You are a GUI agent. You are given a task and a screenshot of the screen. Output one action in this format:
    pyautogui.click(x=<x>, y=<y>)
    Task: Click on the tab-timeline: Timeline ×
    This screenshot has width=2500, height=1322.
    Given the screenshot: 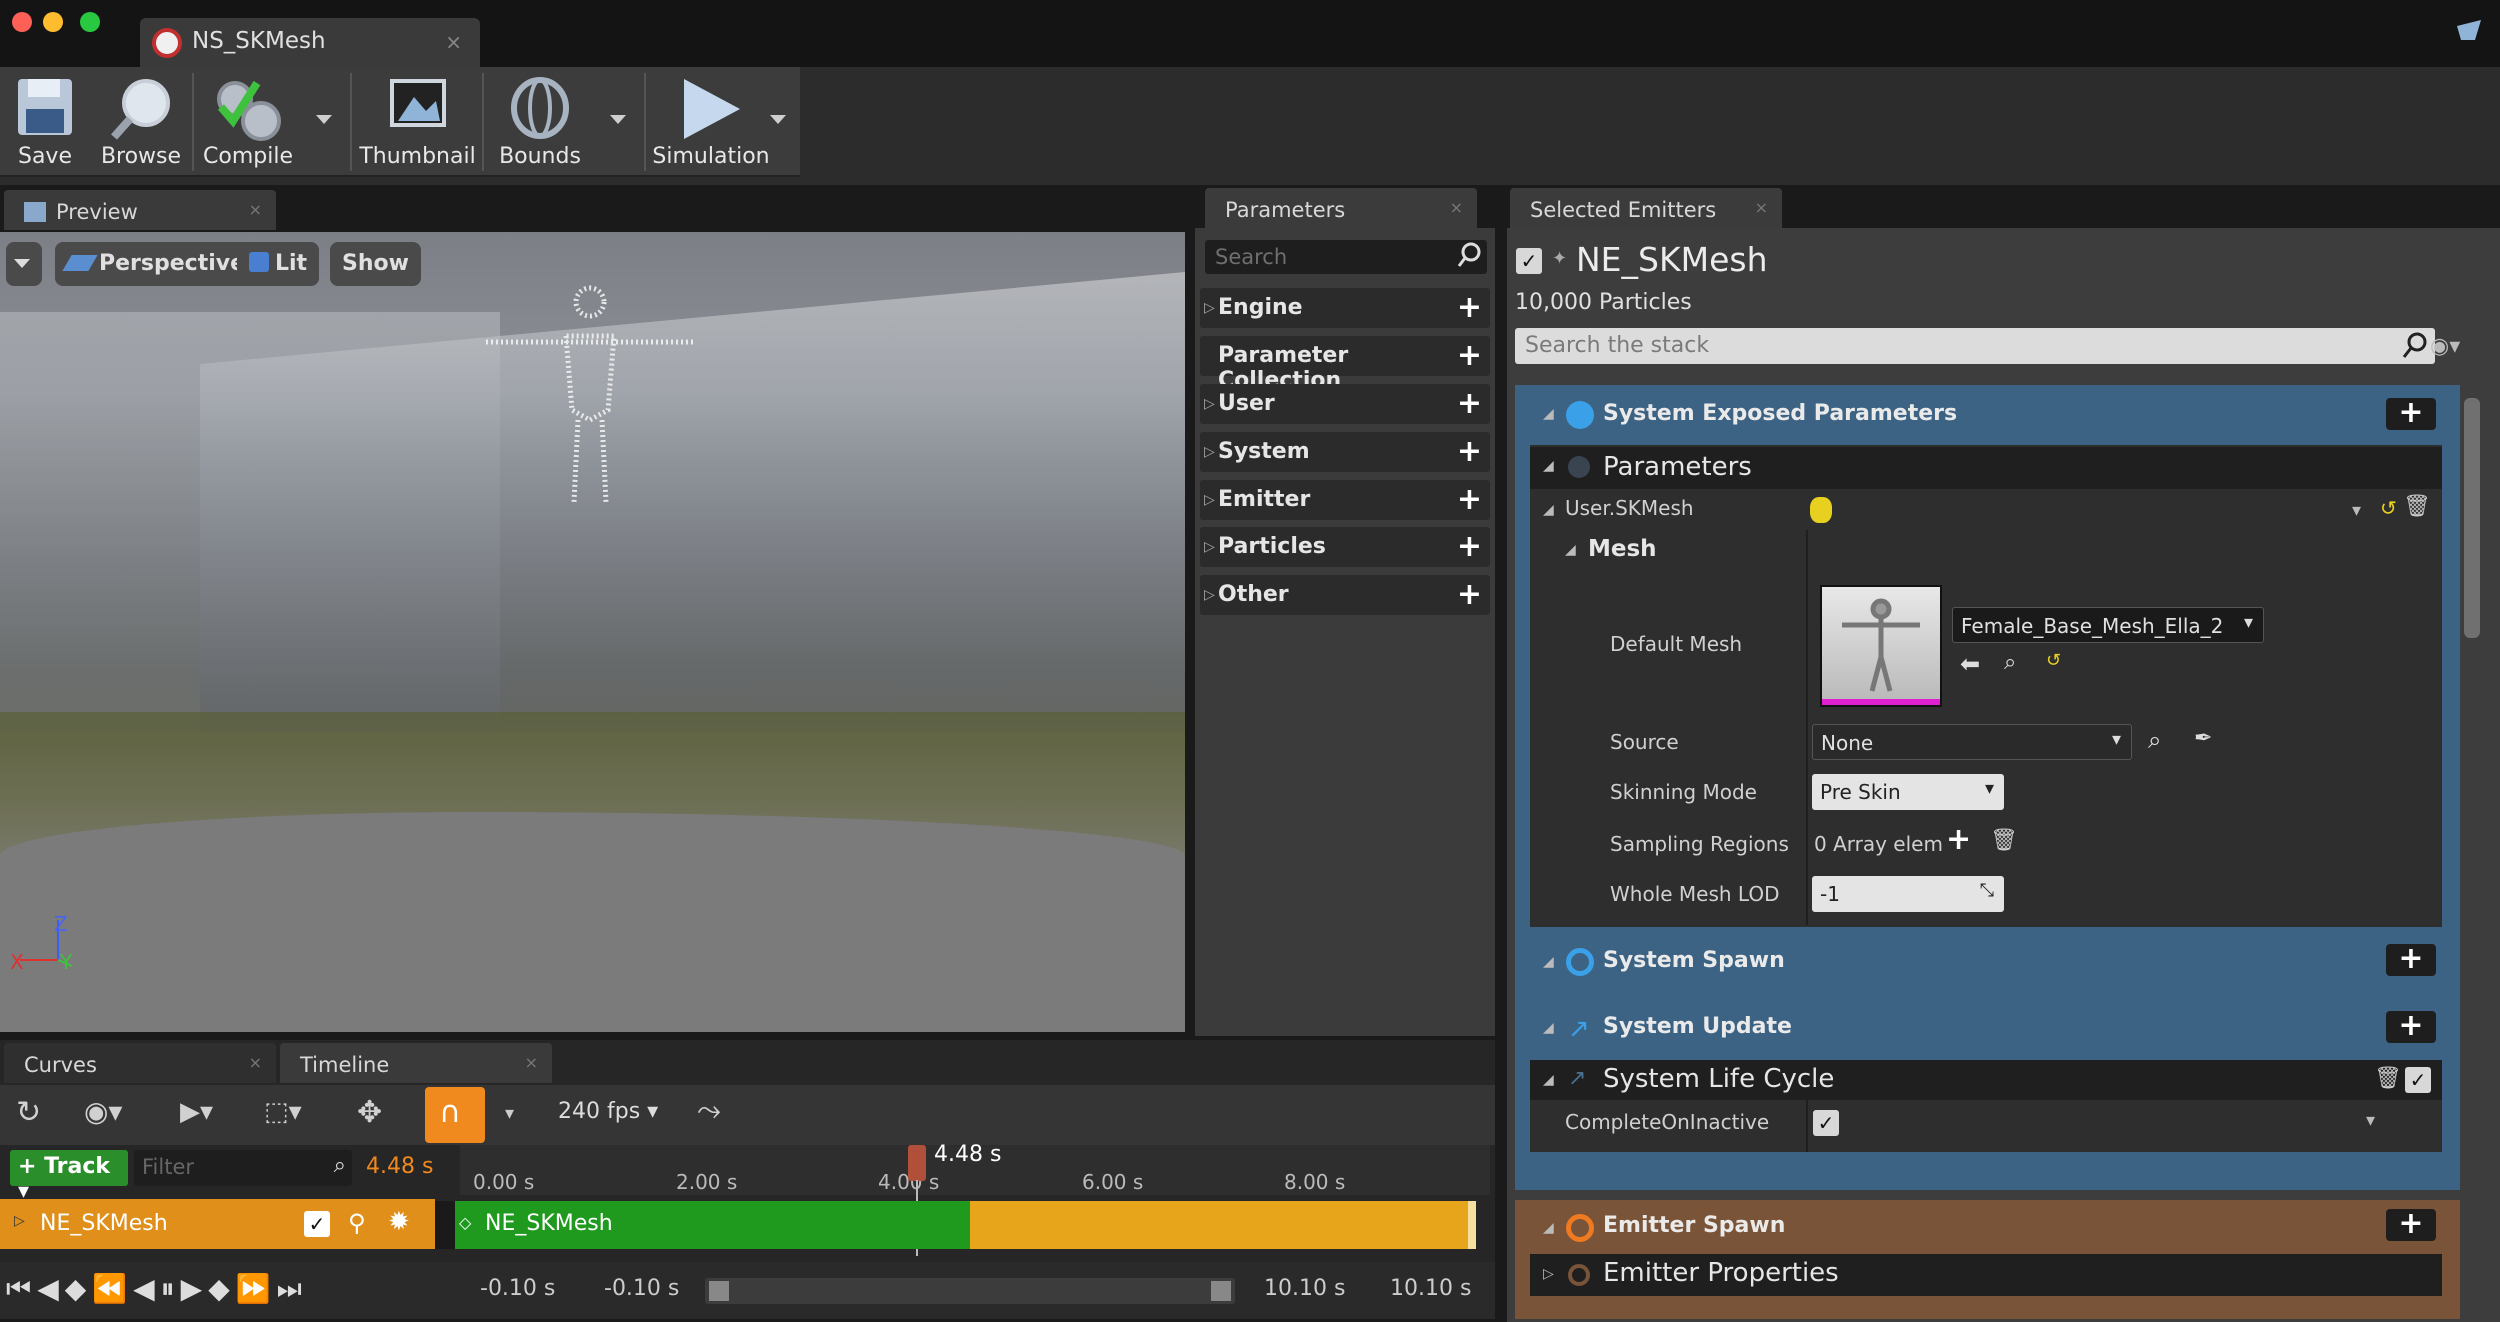 What is the action you would take?
    pyautogui.click(x=416, y=1063)
    